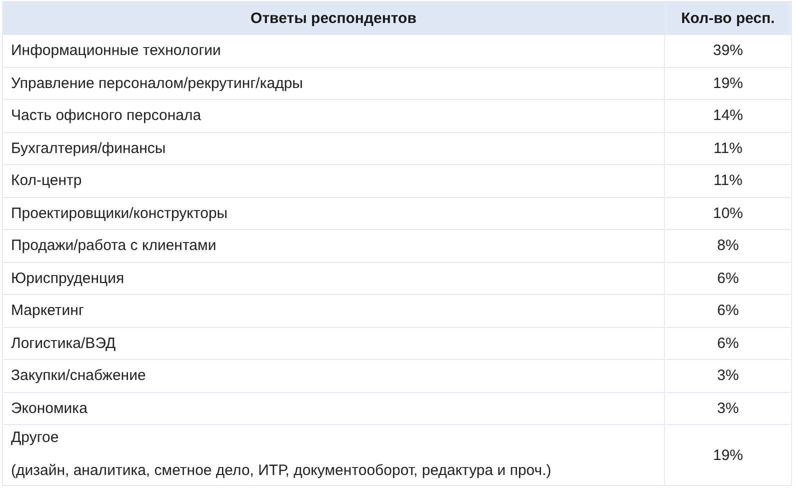  I want to click on table-cell: Часть офисного персонала, so click(333, 116).